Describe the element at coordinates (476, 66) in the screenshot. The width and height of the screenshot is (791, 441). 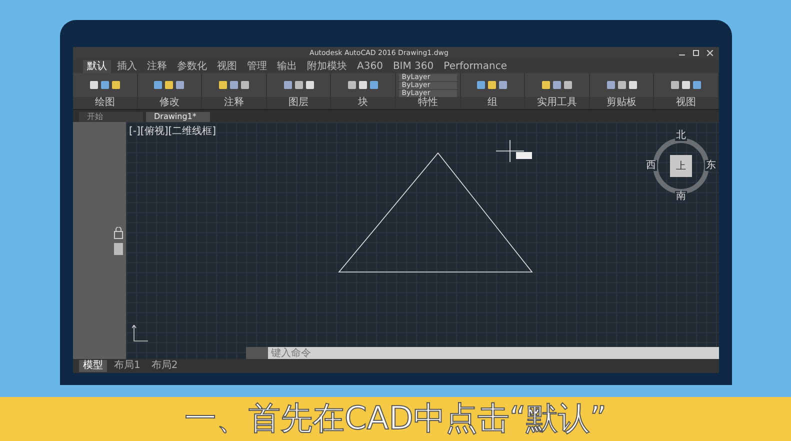
I see `ribbon-tab: Performance` at that location.